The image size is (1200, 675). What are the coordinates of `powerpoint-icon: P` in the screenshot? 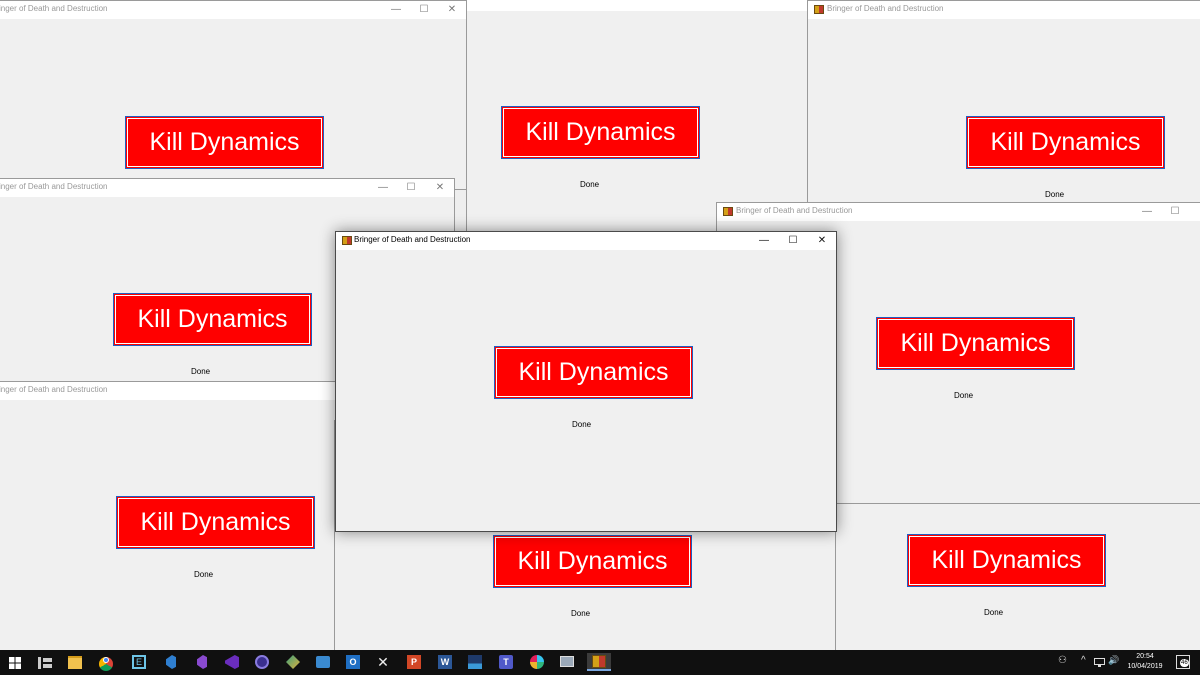 It's located at (414, 662).